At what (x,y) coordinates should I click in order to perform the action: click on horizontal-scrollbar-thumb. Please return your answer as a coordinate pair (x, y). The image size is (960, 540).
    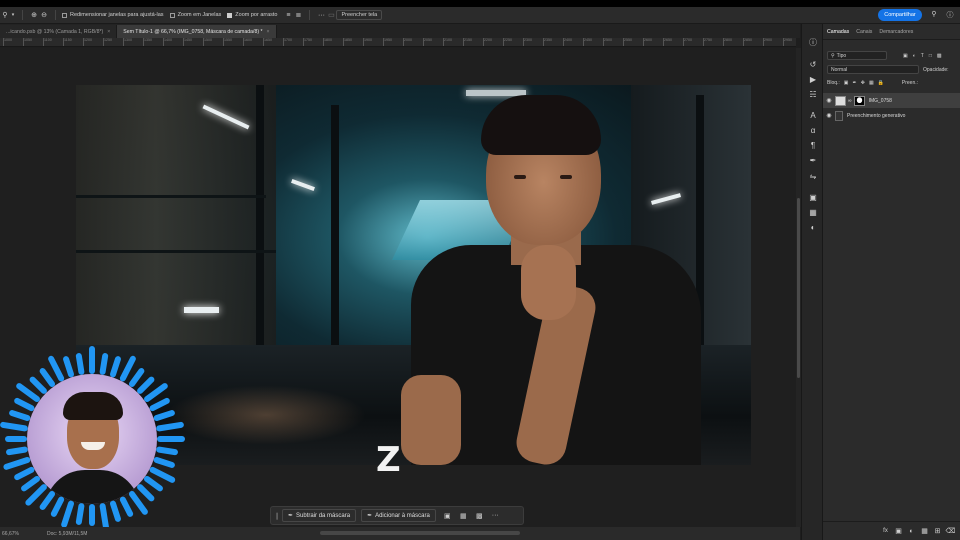
    Looking at the image, I should click on (420, 533).